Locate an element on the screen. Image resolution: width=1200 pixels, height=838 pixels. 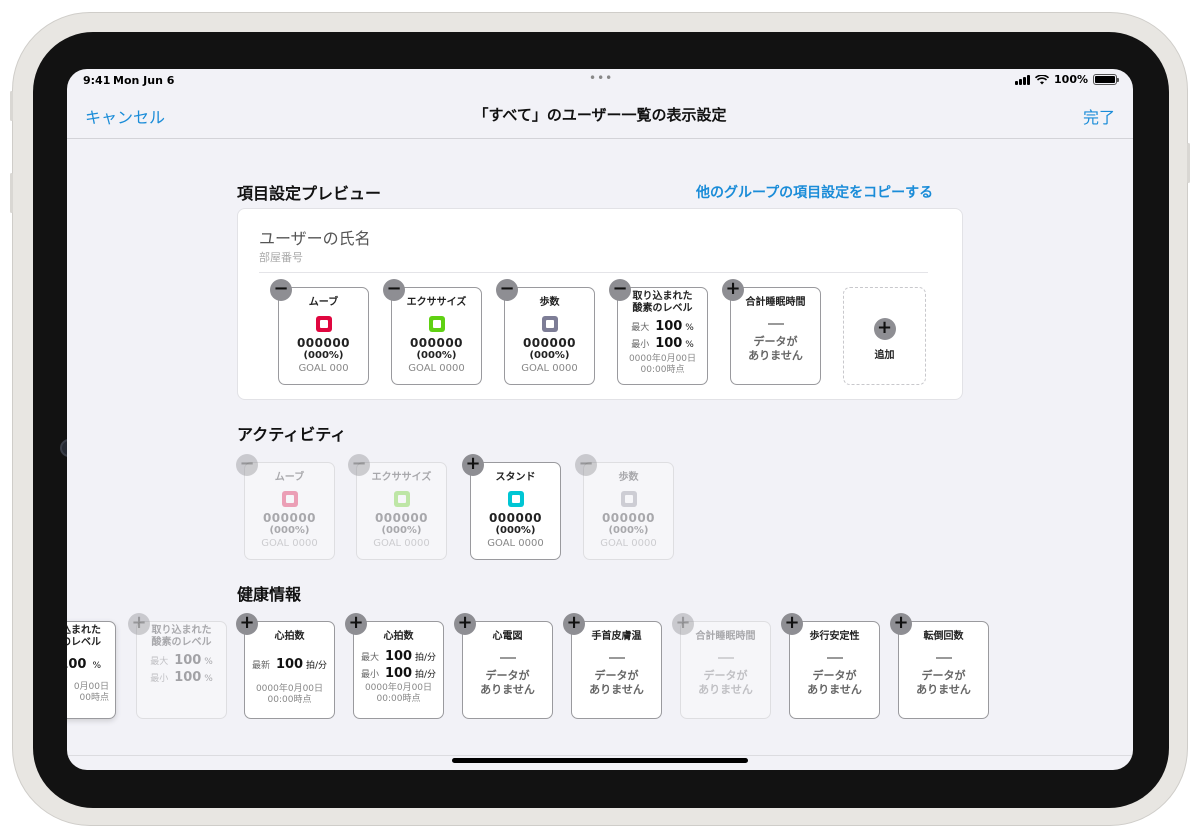
add-ecg-button: + is located at coordinates (465, 624).